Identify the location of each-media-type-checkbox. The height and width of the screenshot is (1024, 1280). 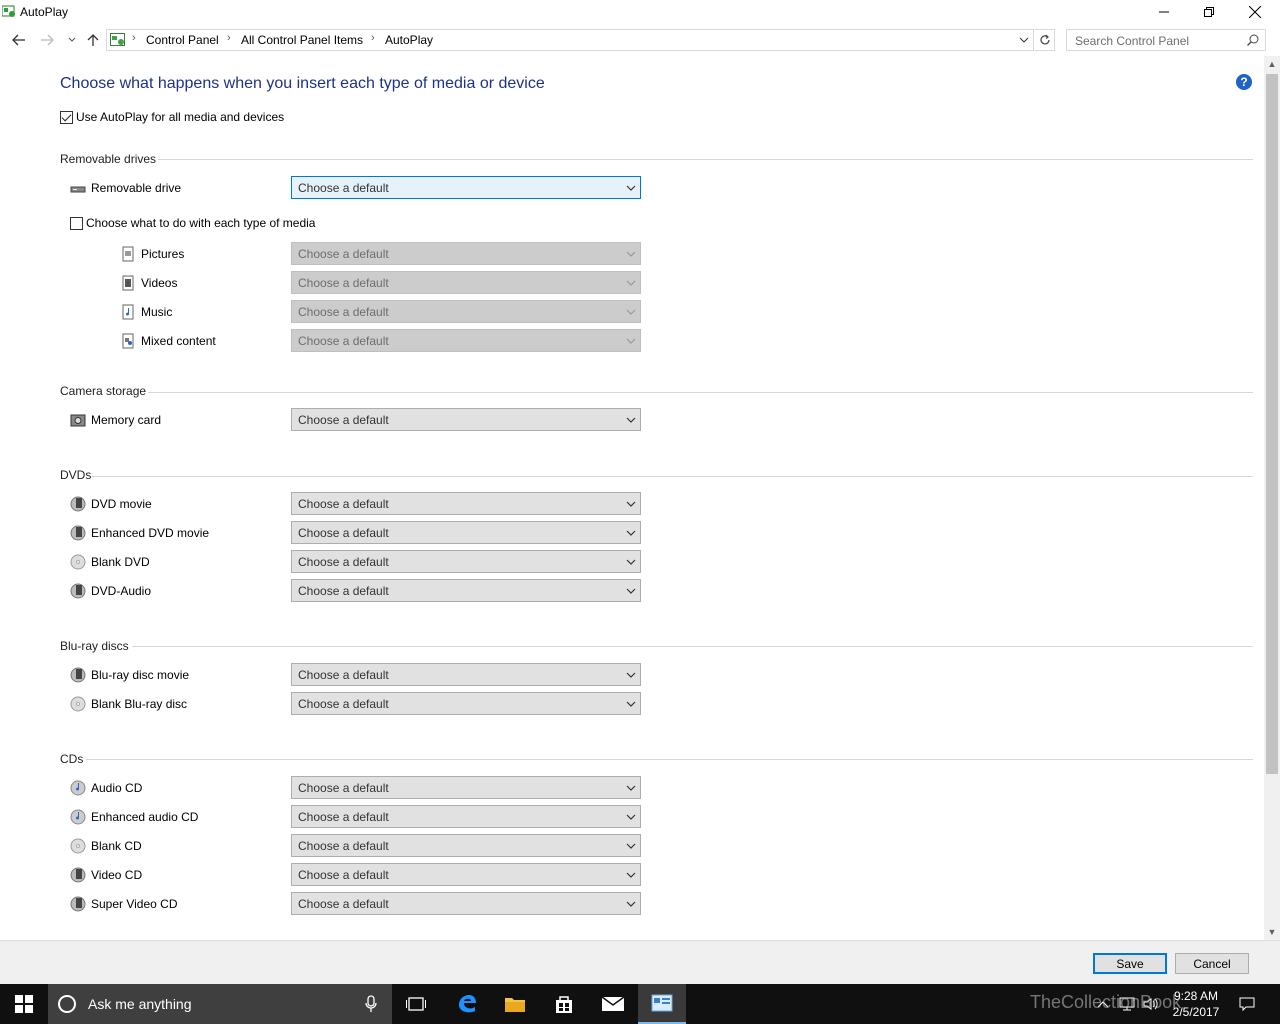
(76, 223).